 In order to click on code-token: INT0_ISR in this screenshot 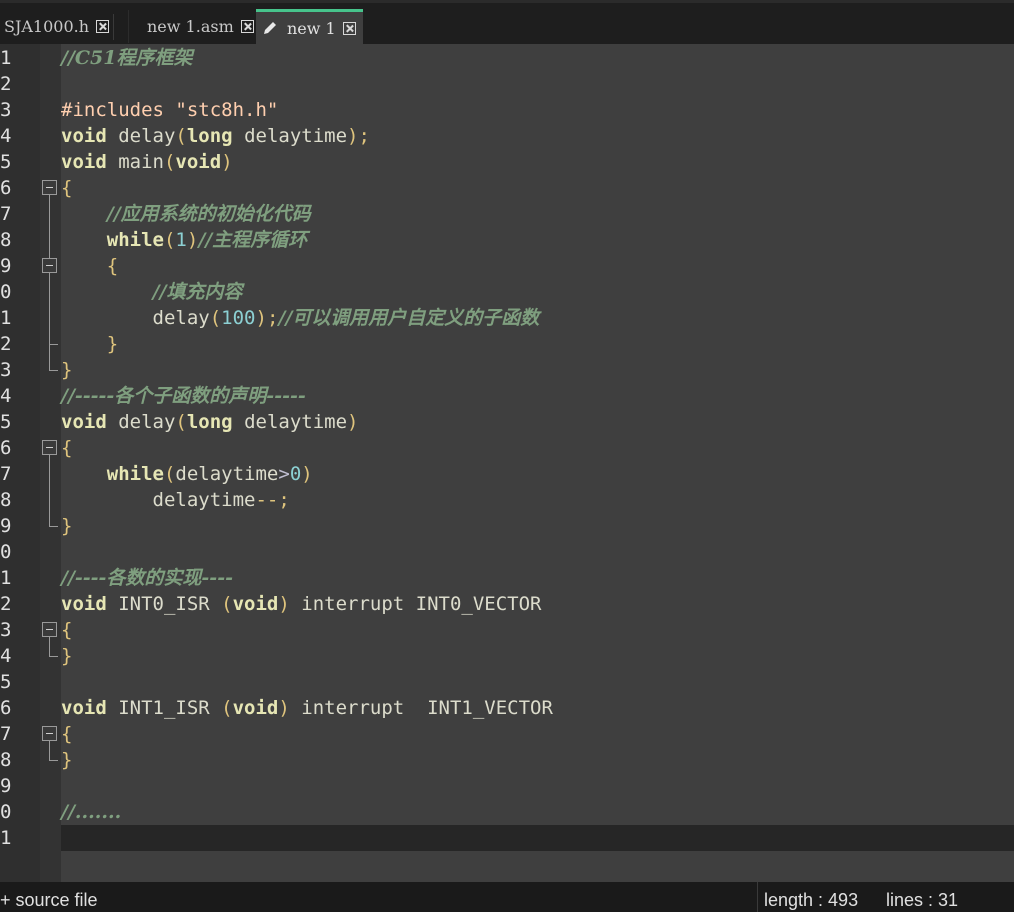, I will do `click(164, 604)`.